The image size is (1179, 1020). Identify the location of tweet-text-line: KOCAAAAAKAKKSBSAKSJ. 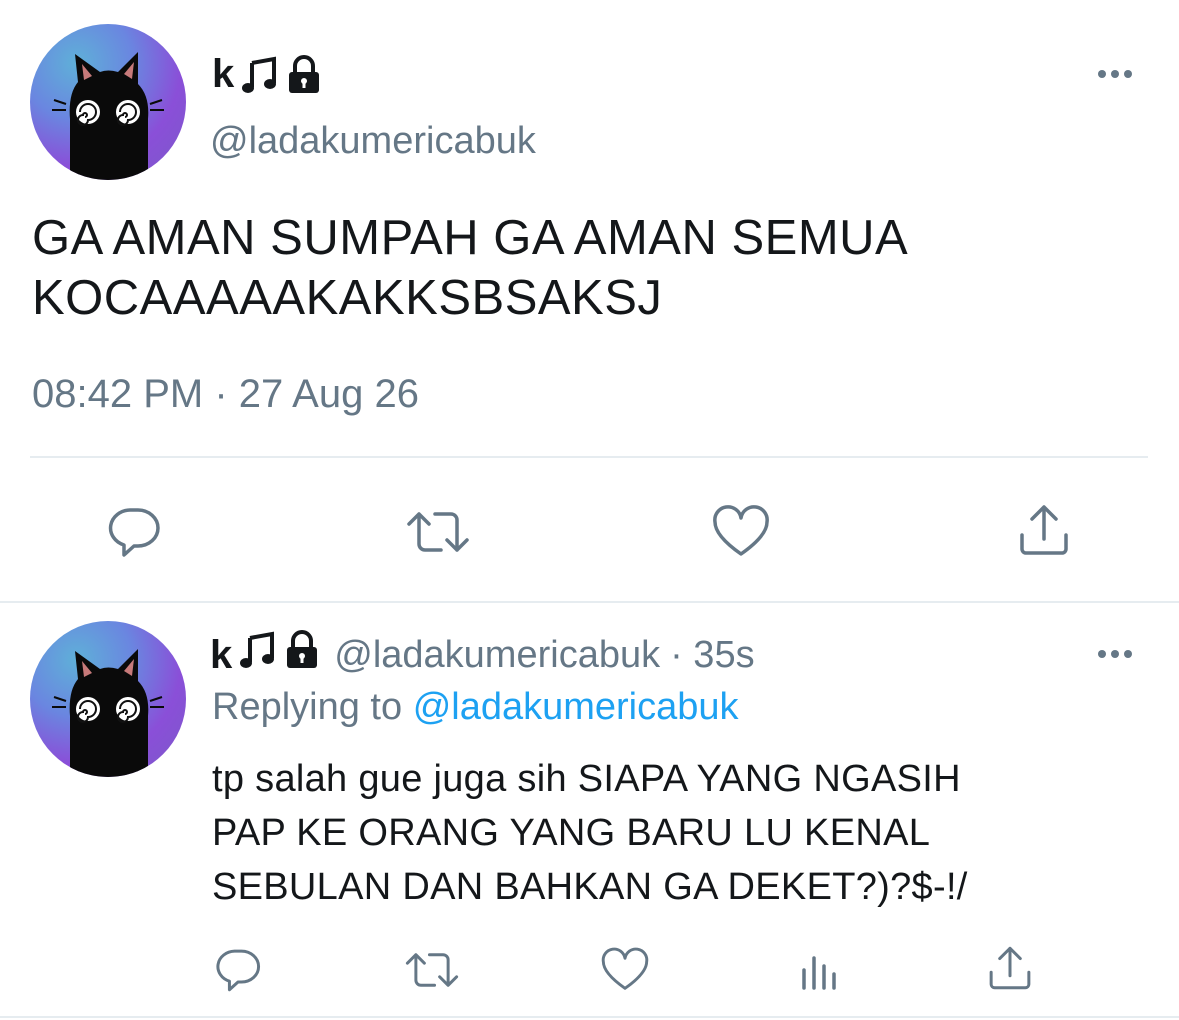
(347, 298).